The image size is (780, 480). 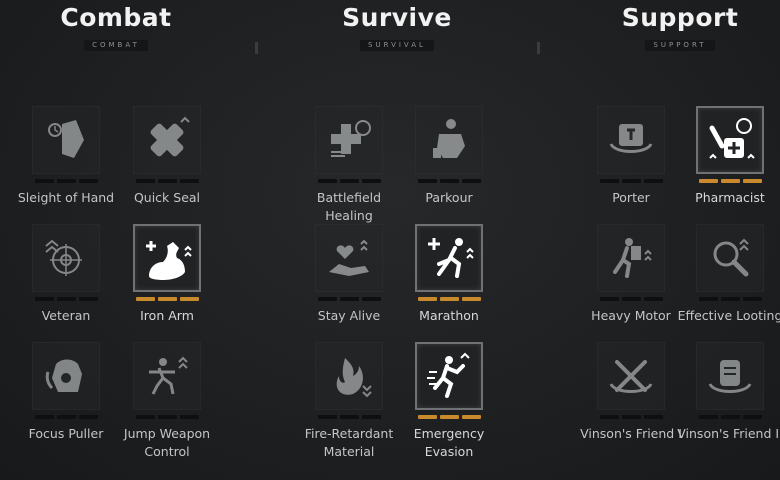 I want to click on perk-label: Stay Alive, so click(x=349, y=315).